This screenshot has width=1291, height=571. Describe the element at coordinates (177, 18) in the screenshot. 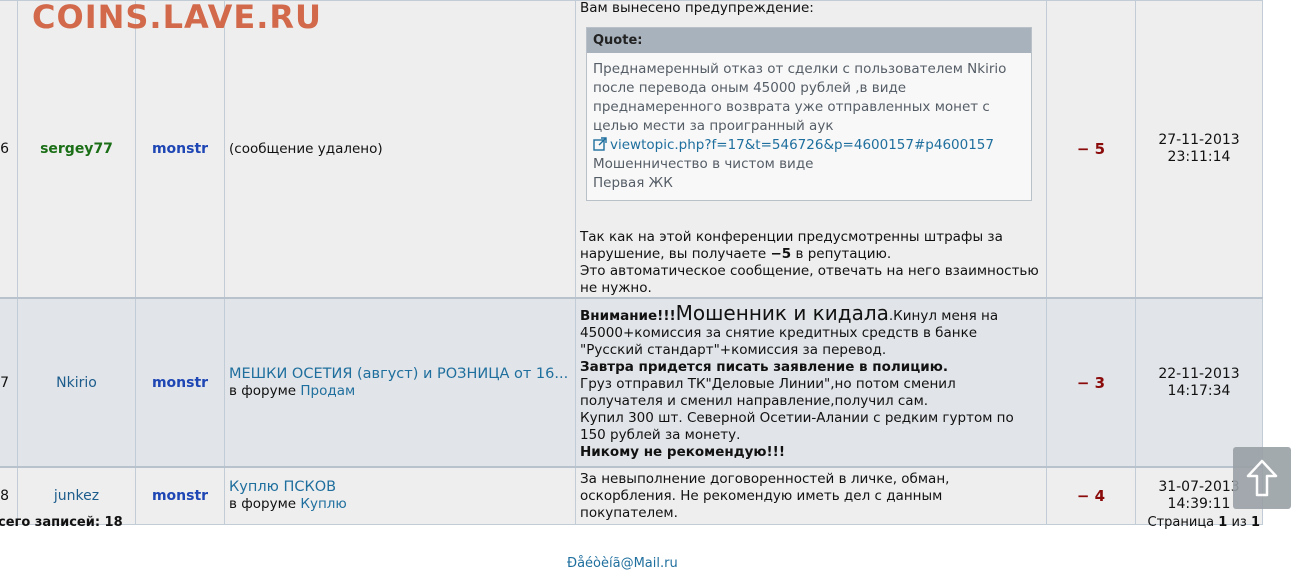

I see `site-watermark: COINS.LAVE.RU` at that location.